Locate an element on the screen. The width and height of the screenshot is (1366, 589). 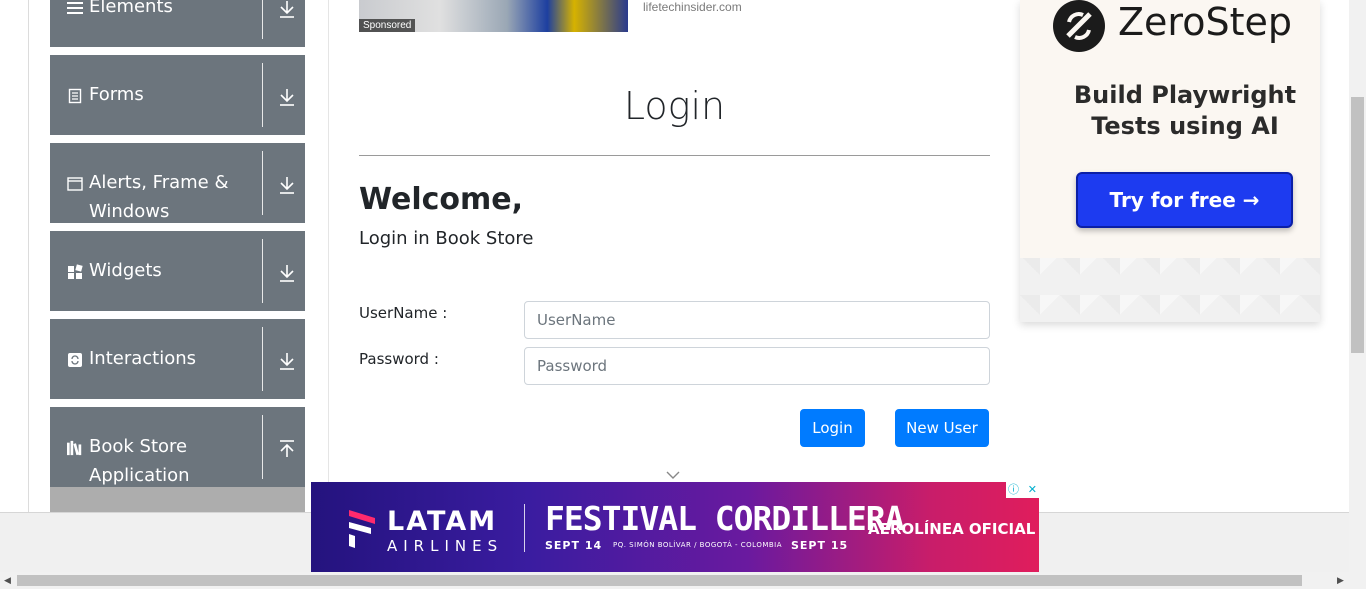
sidebar-group-alerts: Alerts, Frame & Windows is located at coordinates (177, 183).